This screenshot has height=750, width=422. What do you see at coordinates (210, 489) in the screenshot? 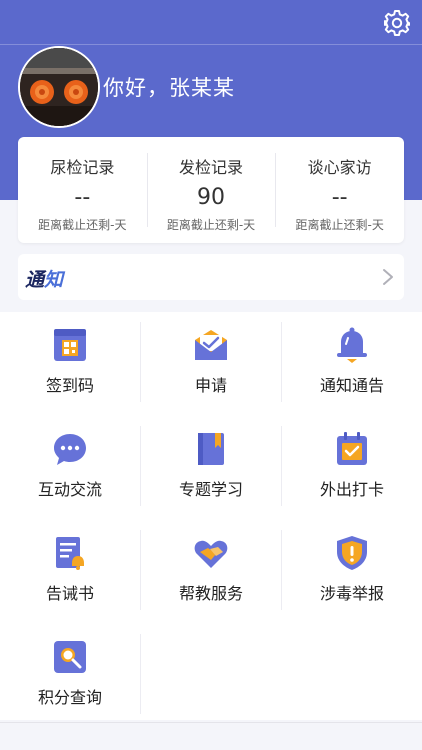
I see `menu-item-label: 专题学习` at bounding box center [210, 489].